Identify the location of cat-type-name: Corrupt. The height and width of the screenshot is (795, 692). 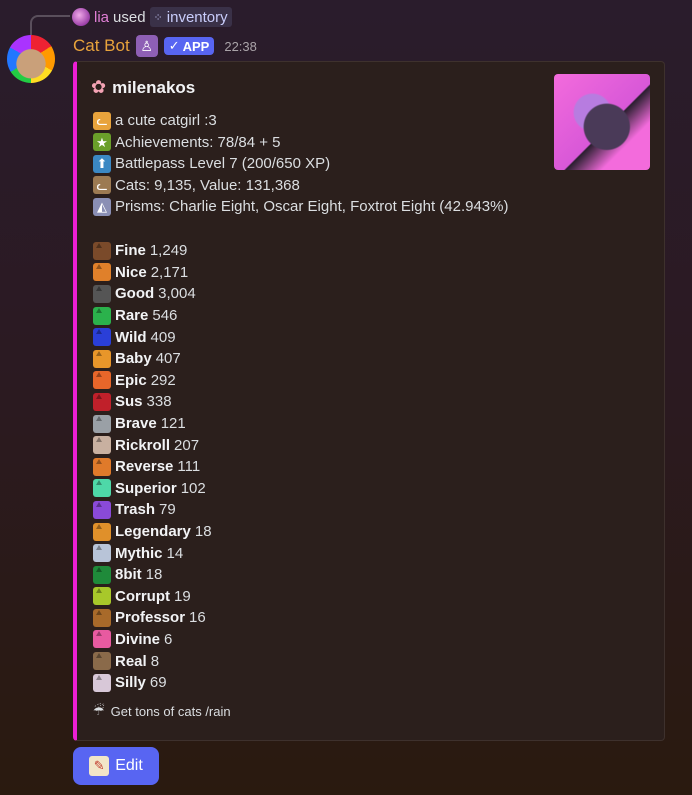
(142, 596).